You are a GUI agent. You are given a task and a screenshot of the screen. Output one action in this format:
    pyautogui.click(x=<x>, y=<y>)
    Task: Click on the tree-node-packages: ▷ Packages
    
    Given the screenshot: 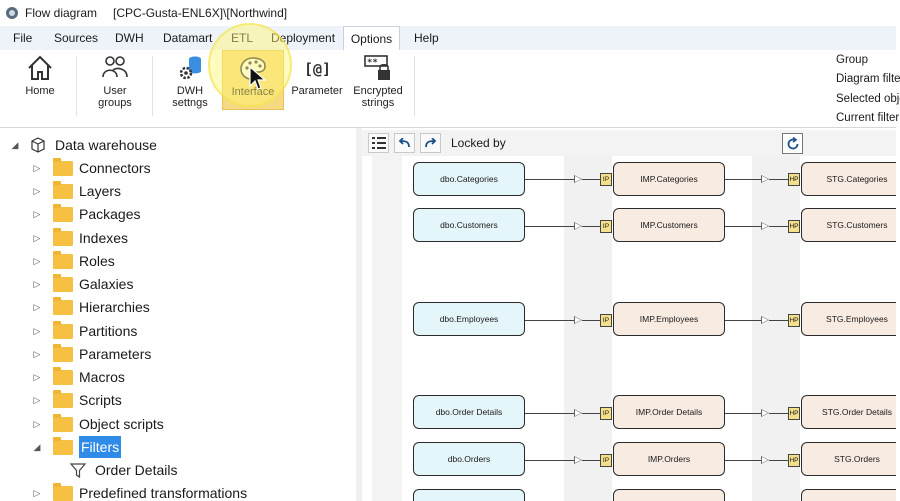 What is the action you would take?
    pyautogui.click(x=85, y=214)
    